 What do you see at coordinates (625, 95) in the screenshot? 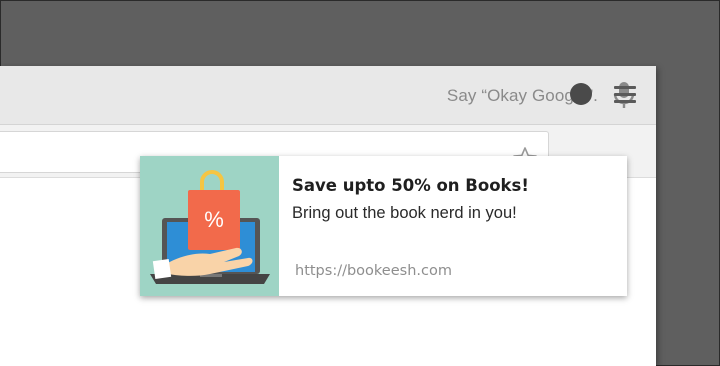
I see `hamburger-menu-icon` at bounding box center [625, 95].